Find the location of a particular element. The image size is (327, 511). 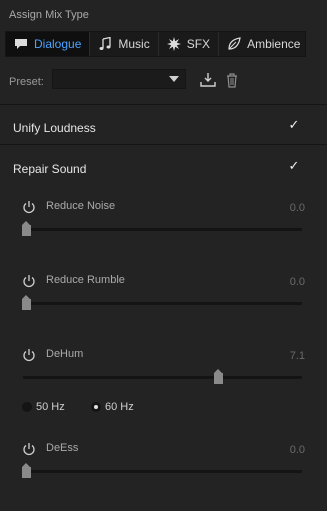

dehum-slider-thumb is located at coordinates (218, 376).